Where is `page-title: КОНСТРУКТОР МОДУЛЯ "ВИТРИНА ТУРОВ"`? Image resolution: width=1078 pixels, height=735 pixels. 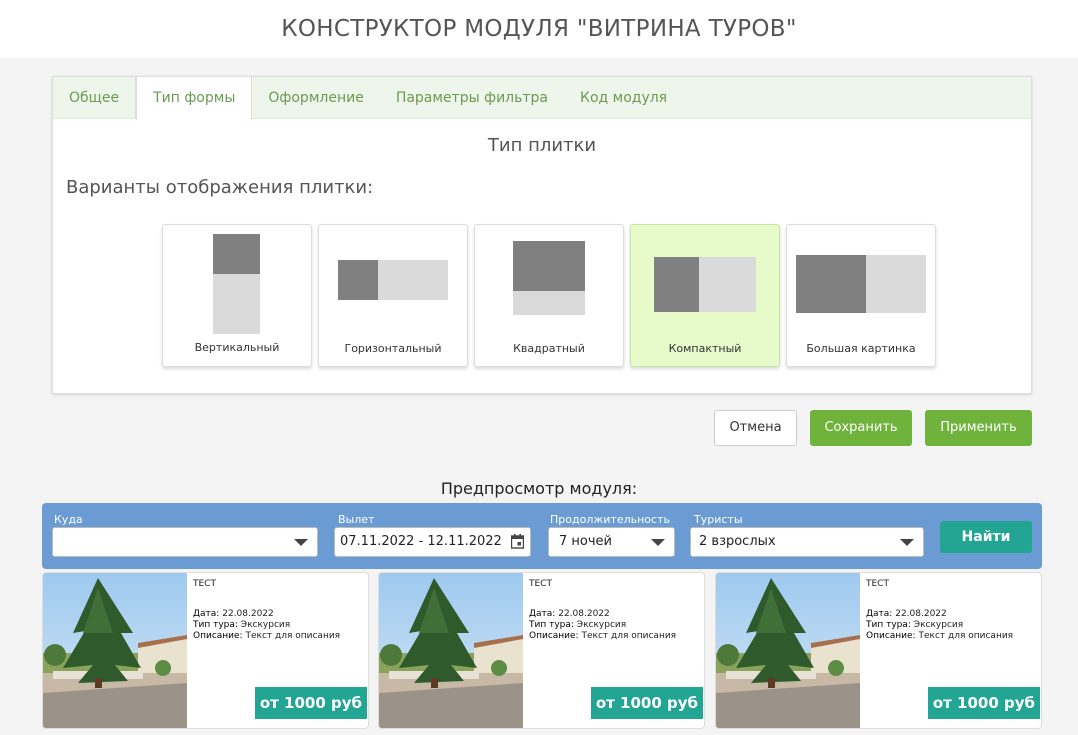 page-title: КОНСТРУКТОР МОДУЛЯ "ВИТРИНА ТУРОВ" is located at coordinates (539, 29).